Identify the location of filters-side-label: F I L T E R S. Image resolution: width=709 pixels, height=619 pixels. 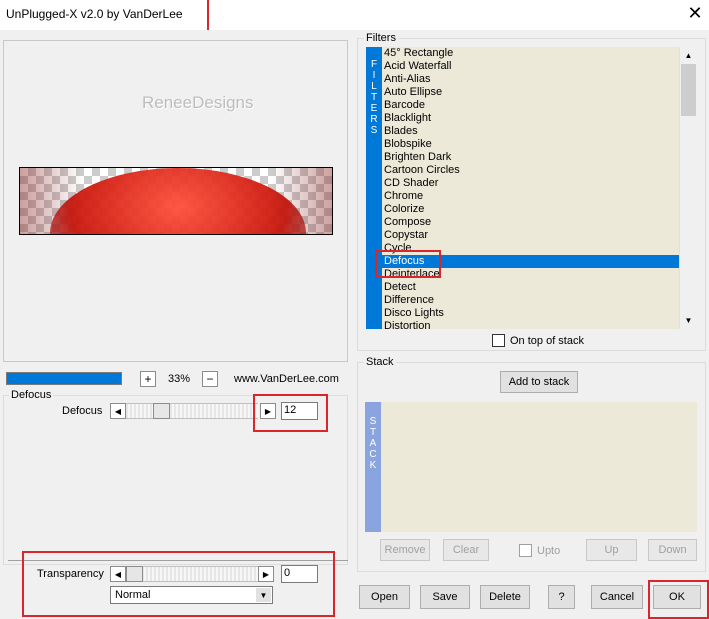
(374, 188).